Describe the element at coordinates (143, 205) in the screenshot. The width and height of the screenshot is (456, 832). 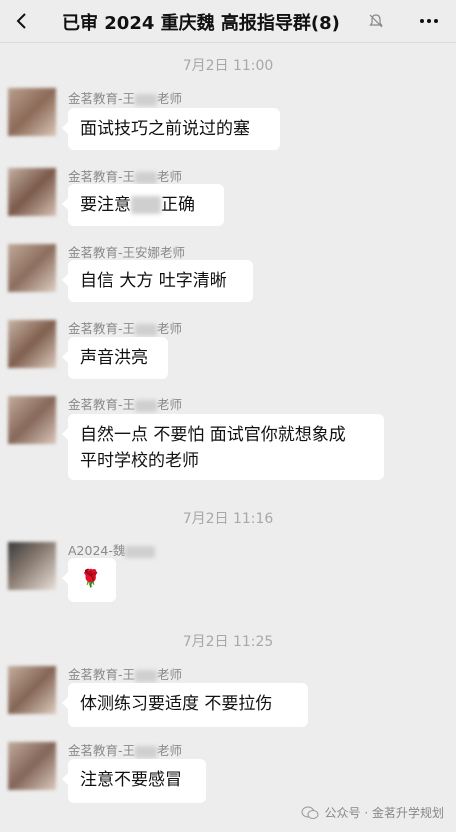
I see `message-bubble: 要注意 正确` at that location.